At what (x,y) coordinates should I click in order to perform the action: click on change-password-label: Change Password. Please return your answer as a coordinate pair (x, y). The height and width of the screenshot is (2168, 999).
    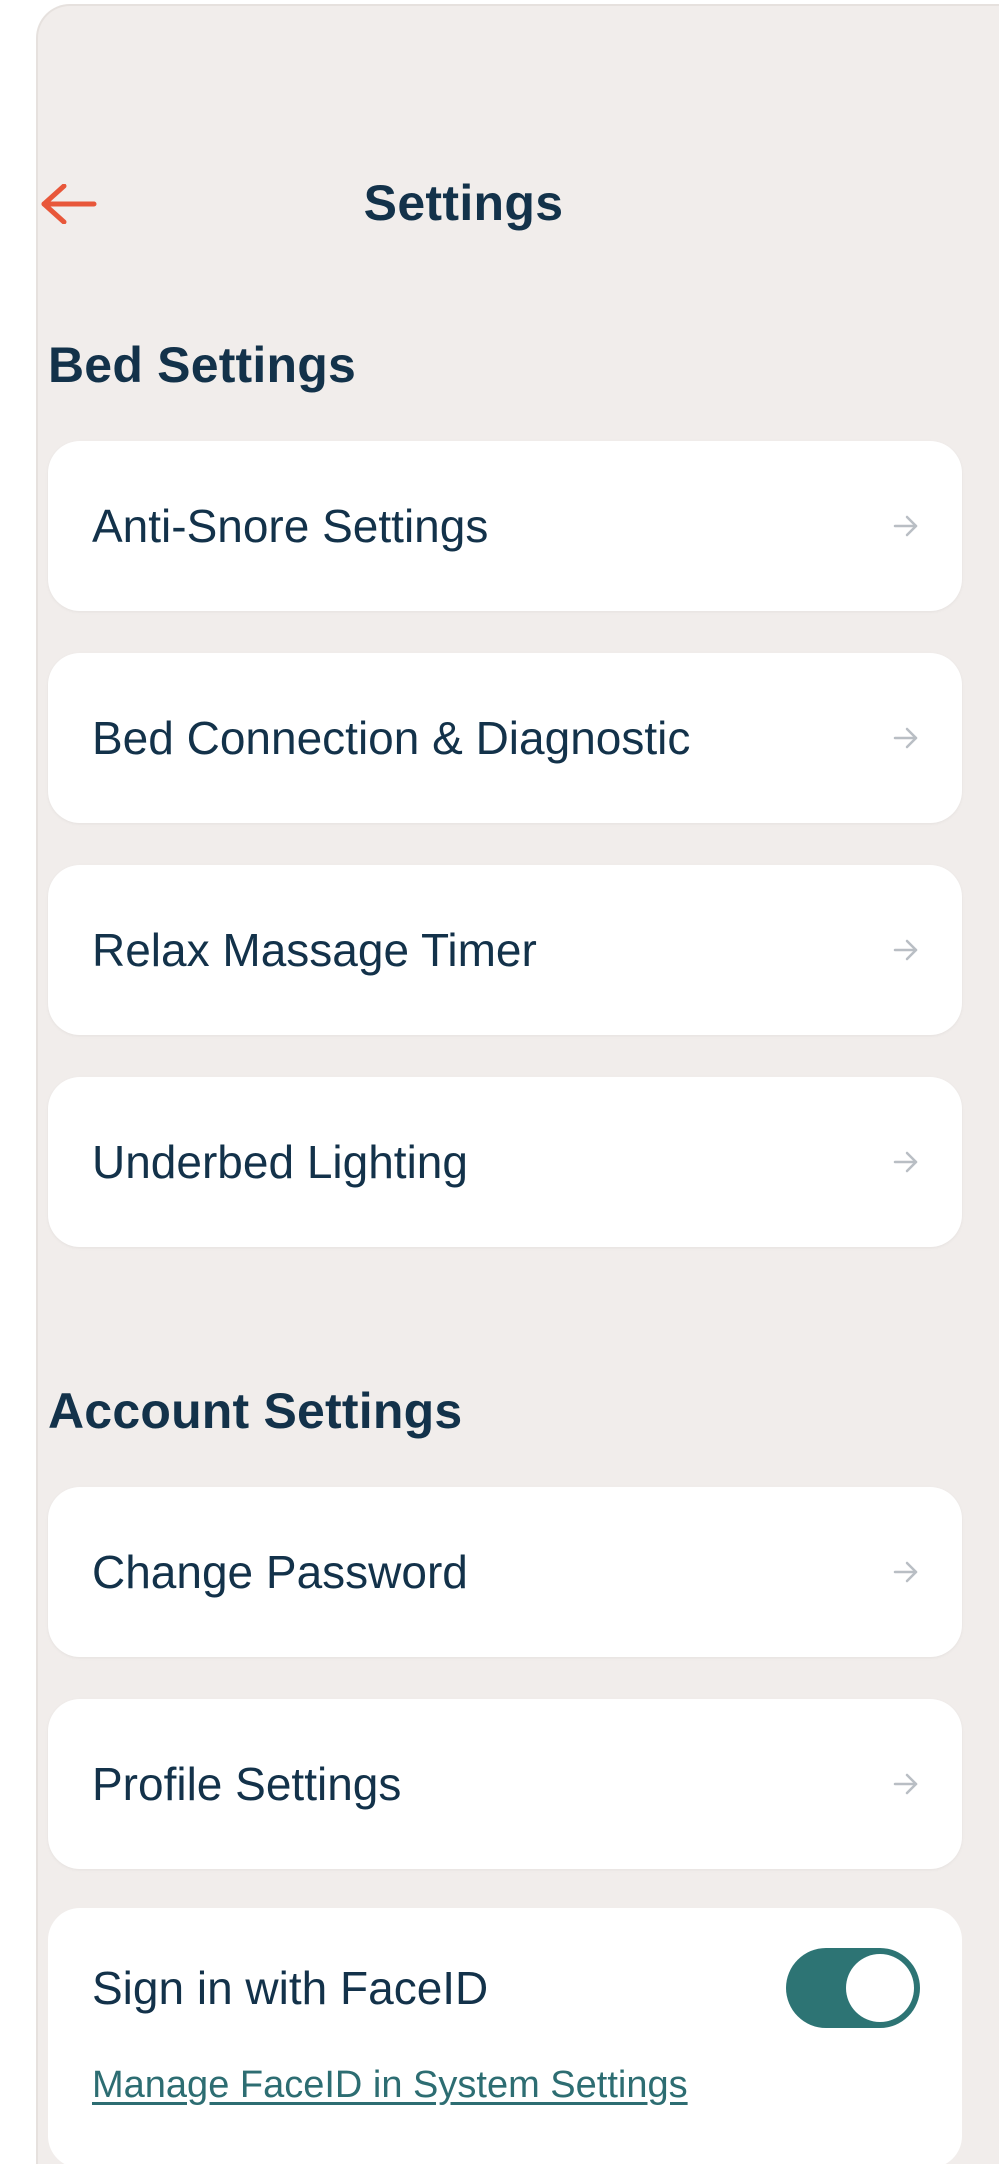
    Looking at the image, I should click on (280, 1572).